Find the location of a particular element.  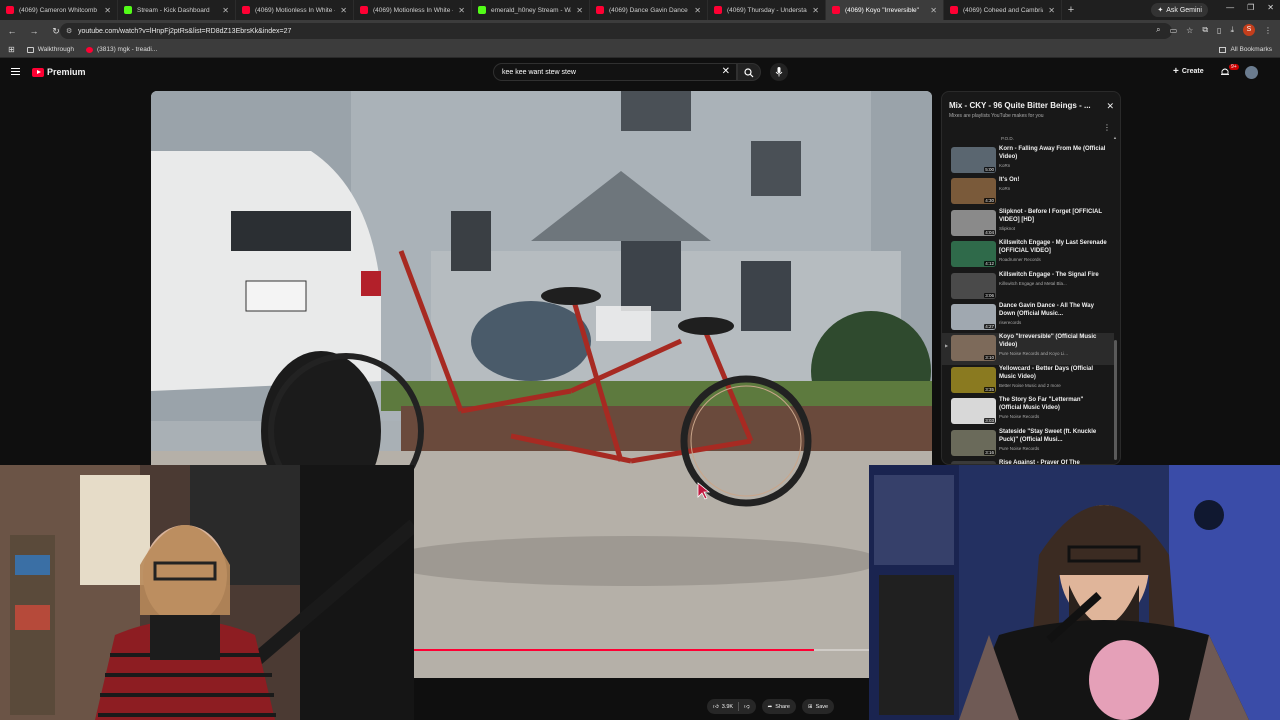

like-count: 3.9K is located at coordinates (727, 706).